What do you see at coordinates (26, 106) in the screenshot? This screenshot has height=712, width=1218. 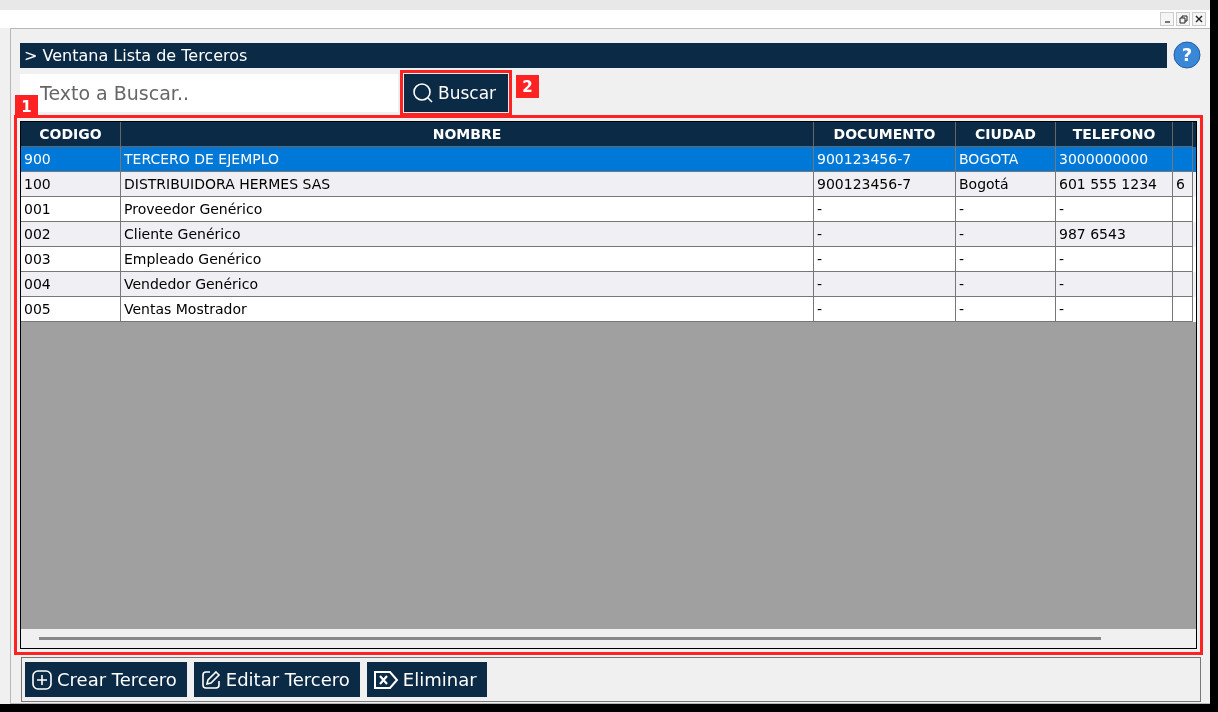 I see `callout-badge: 1` at bounding box center [26, 106].